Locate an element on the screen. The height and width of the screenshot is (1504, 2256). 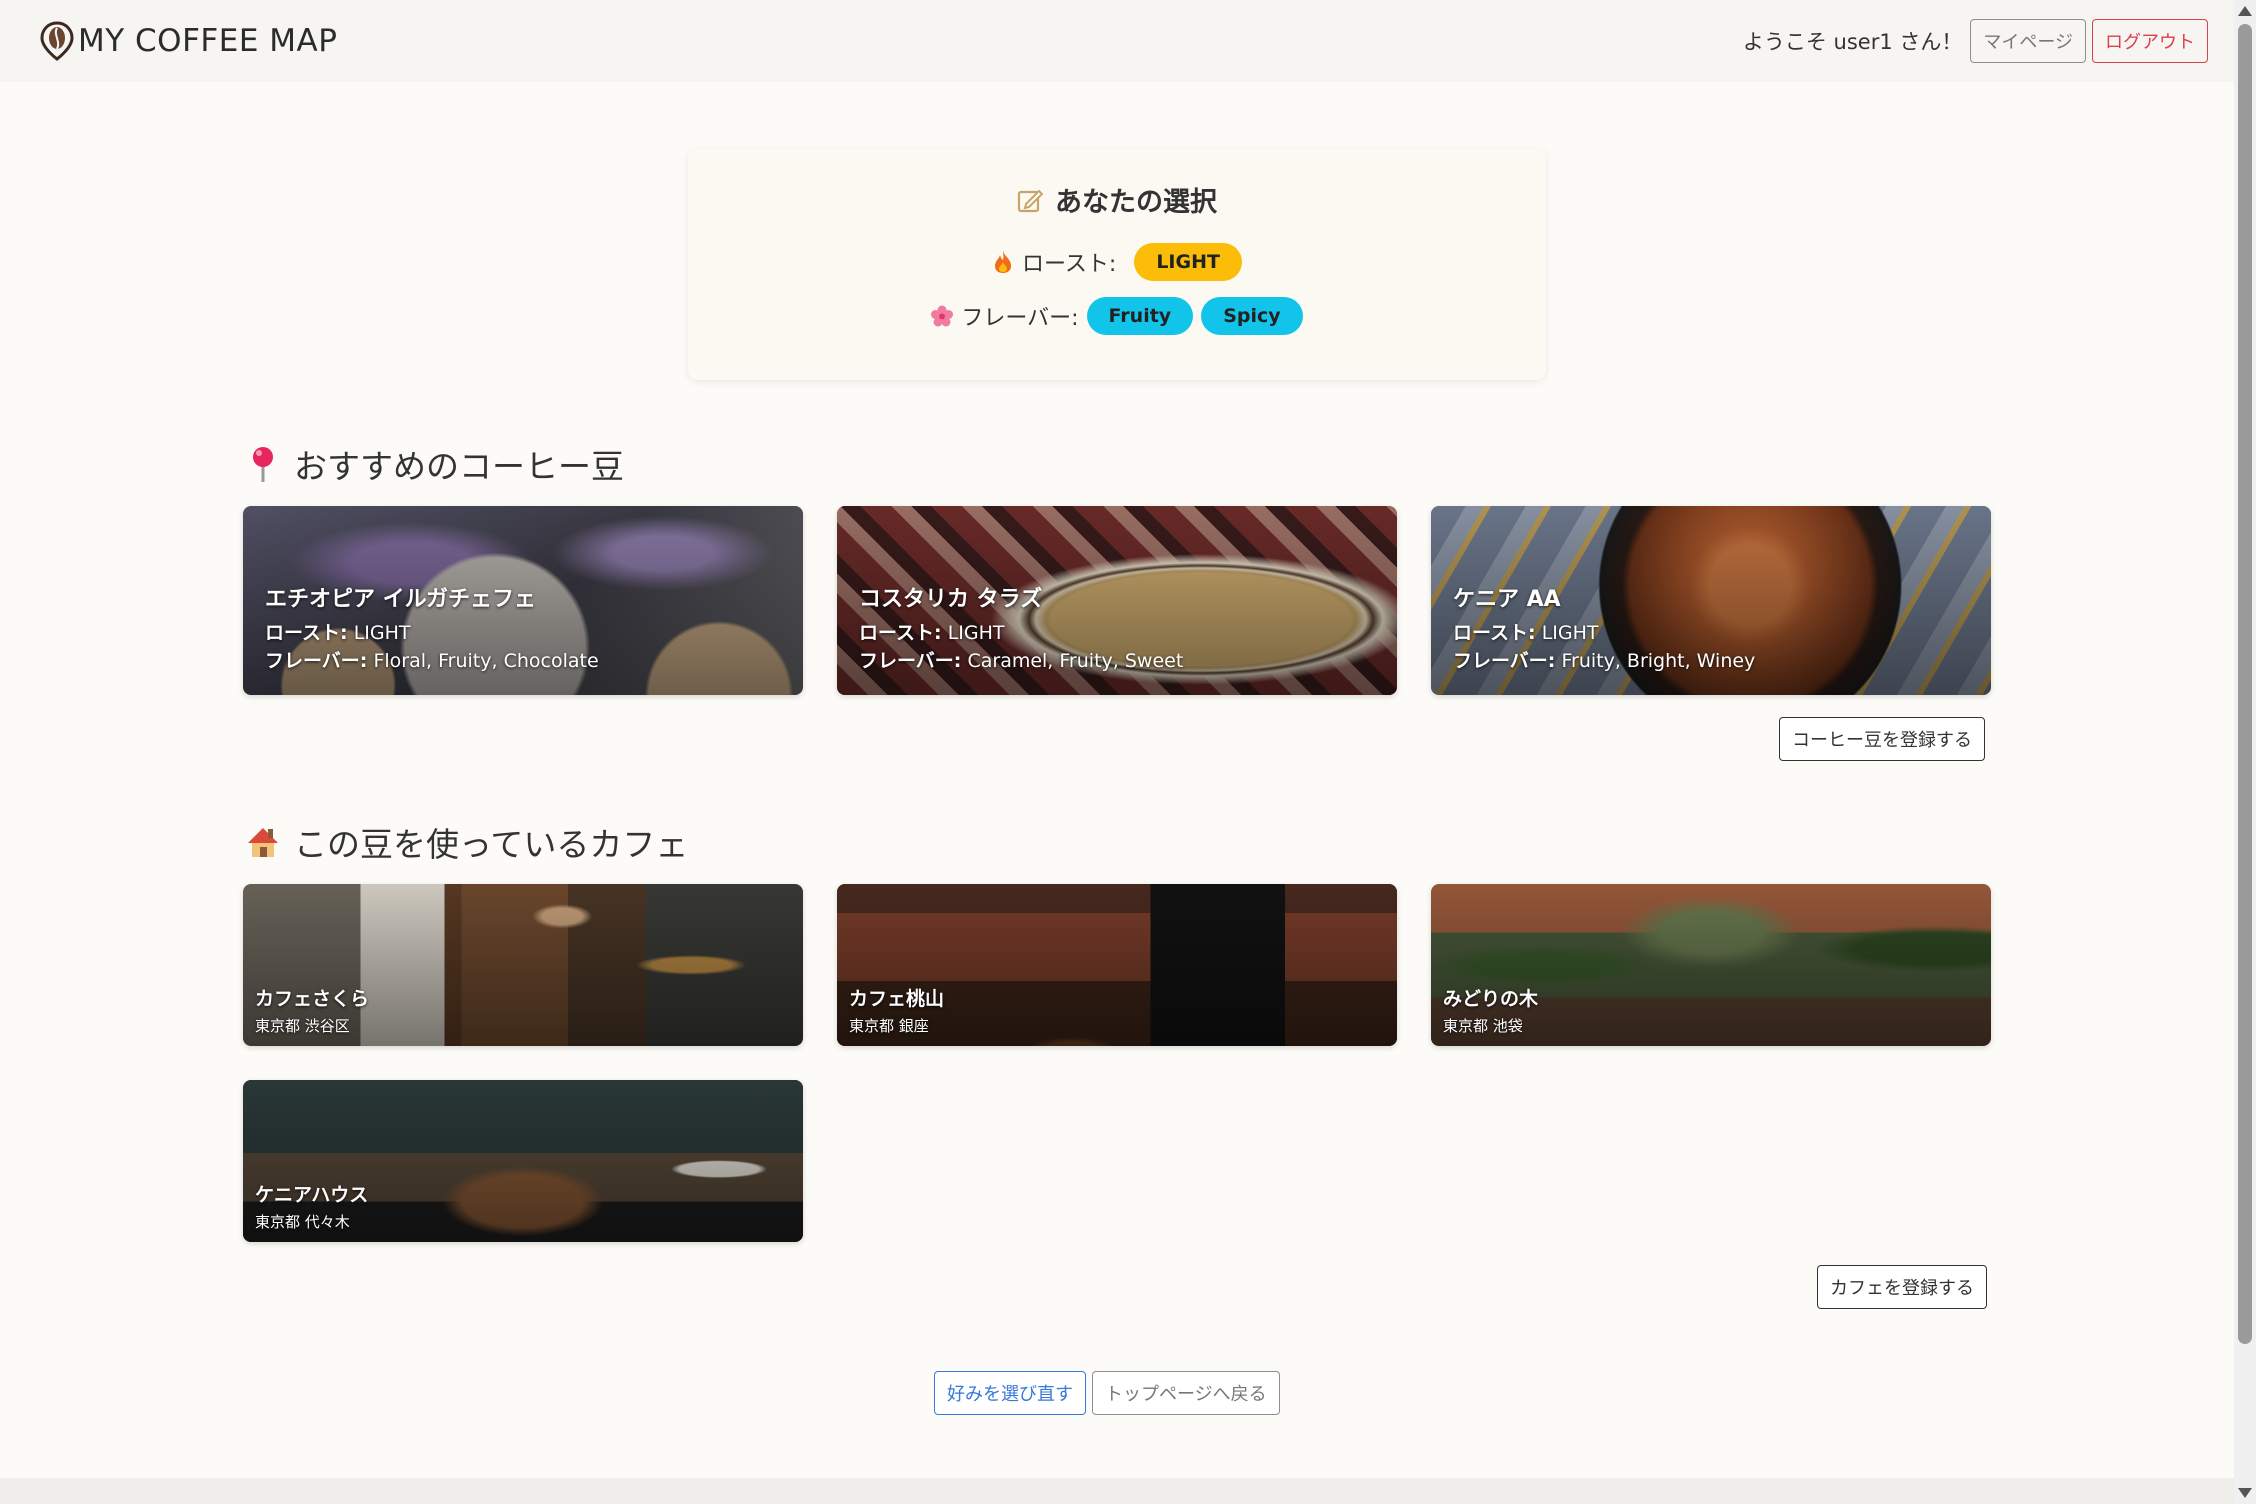
navbar: MY COFFEE MAP ようこそ user1 さん！ マイページ ログアウト is located at coordinates (1117, 41).